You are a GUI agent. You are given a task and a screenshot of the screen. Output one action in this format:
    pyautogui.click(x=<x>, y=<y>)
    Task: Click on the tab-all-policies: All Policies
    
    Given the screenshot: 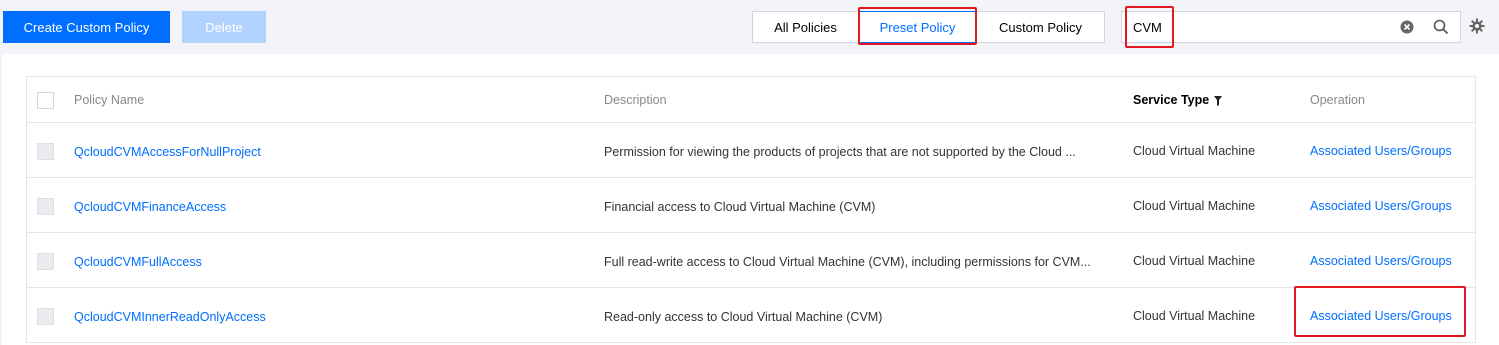 What is the action you would take?
    pyautogui.click(x=805, y=27)
    